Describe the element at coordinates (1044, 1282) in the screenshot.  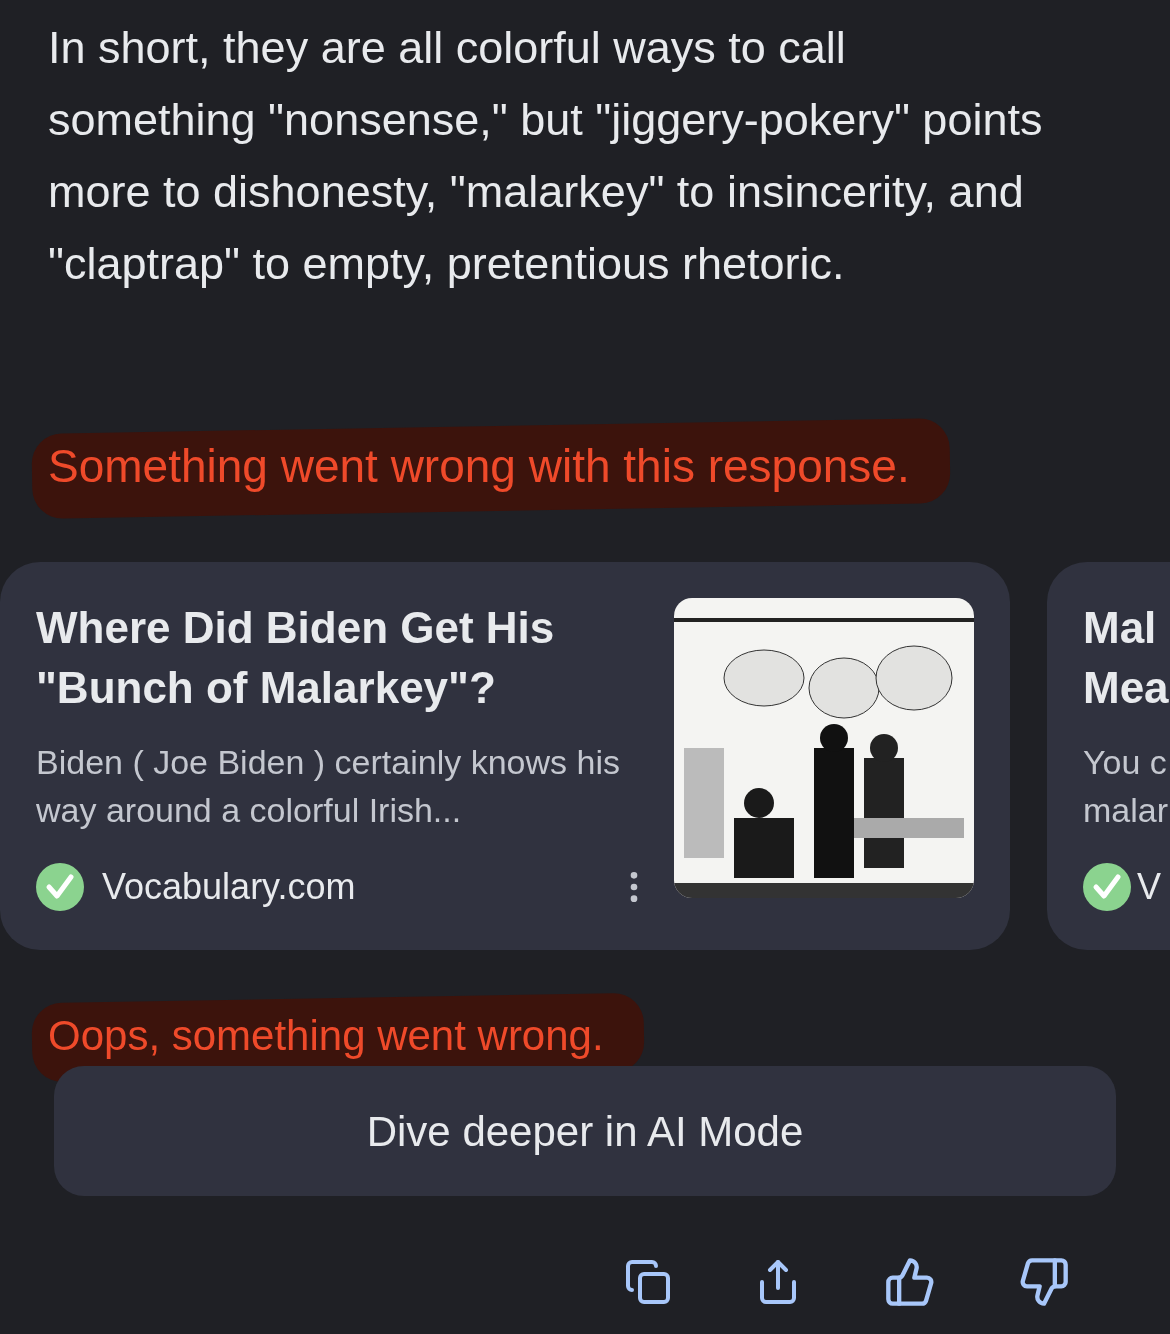
I see `thumbs-down-icon` at that location.